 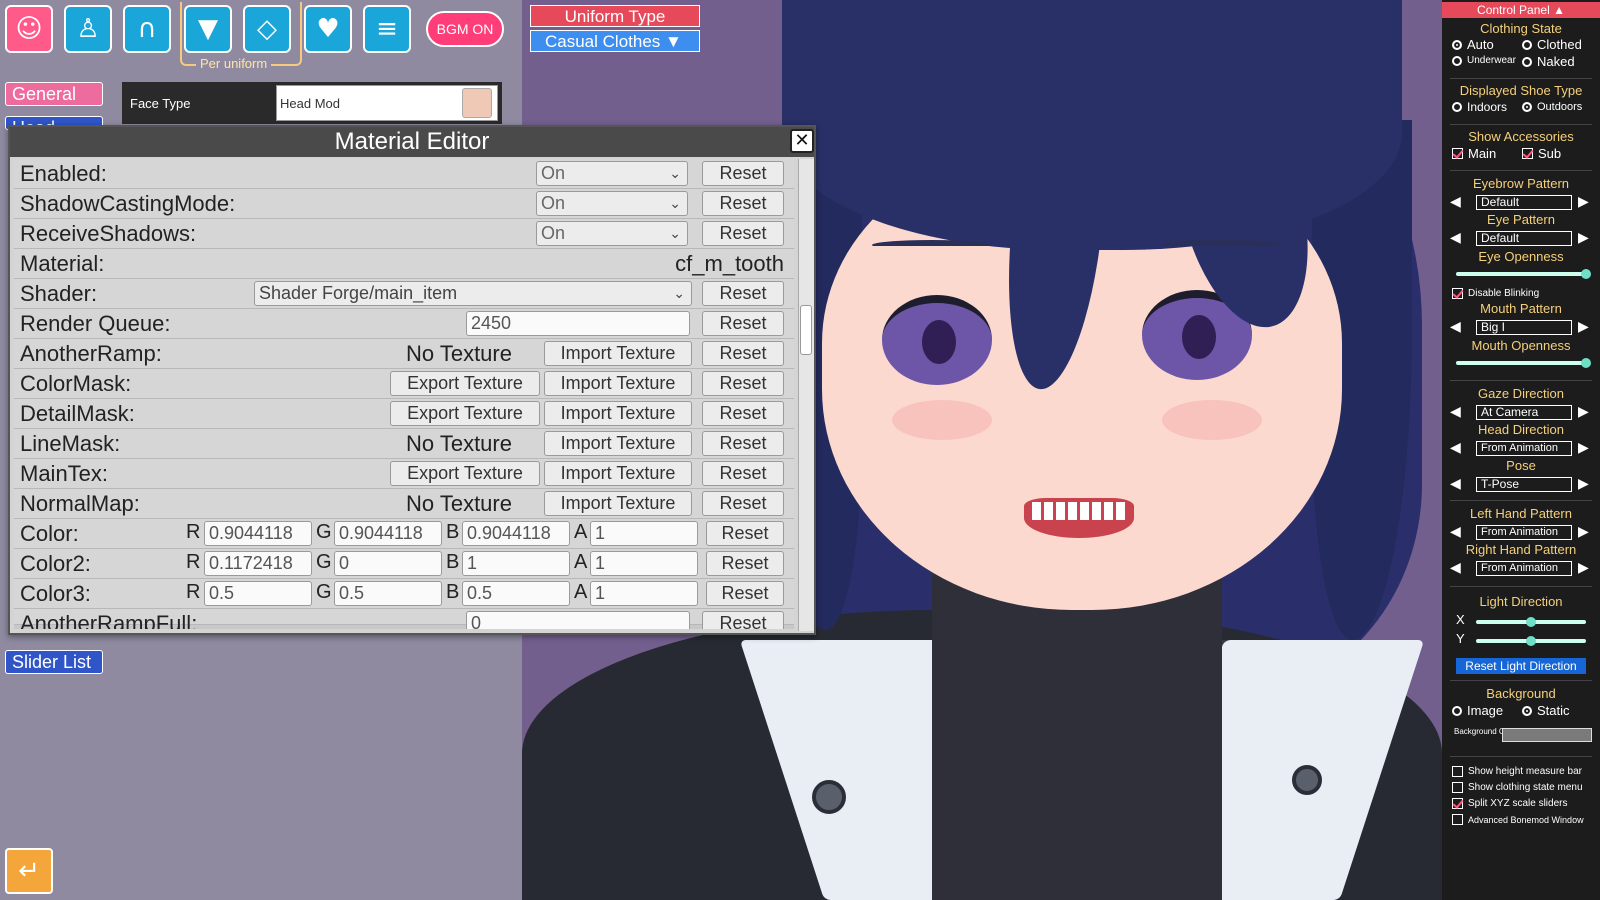 What do you see at coordinates (1474, 153) in the screenshot?
I see `checkbox-main: Main` at bounding box center [1474, 153].